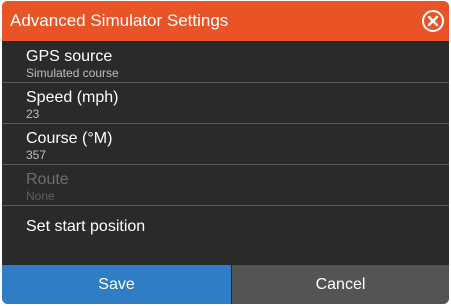 The image size is (451, 306). I want to click on setting-label: Route, so click(47, 179).